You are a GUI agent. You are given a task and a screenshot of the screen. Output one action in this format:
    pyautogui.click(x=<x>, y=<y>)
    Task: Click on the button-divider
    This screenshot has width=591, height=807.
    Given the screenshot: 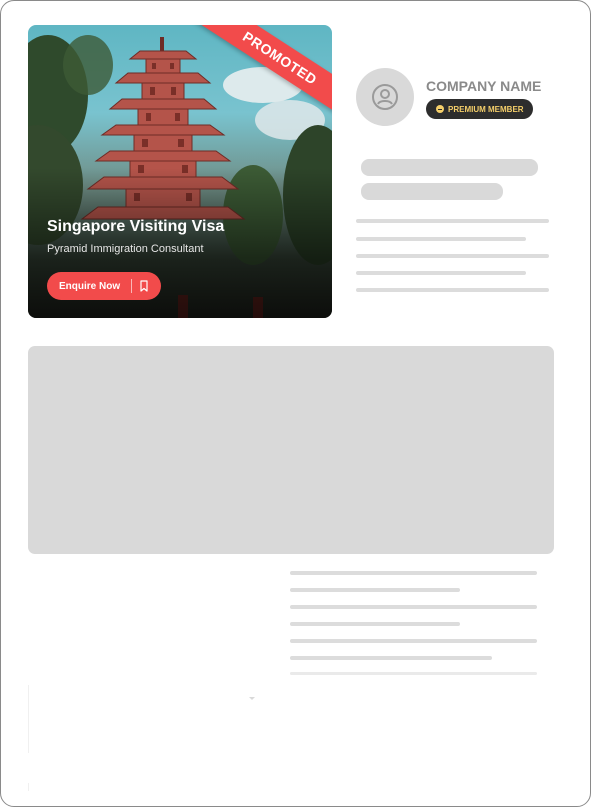 What is the action you would take?
    pyautogui.click(x=131, y=286)
    